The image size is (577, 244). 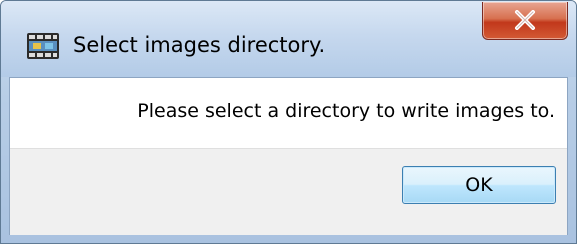 What do you see at coordinates (479, 185) in the screenshot?
I see `ok-button: OK` at bounding box center [479, 185].